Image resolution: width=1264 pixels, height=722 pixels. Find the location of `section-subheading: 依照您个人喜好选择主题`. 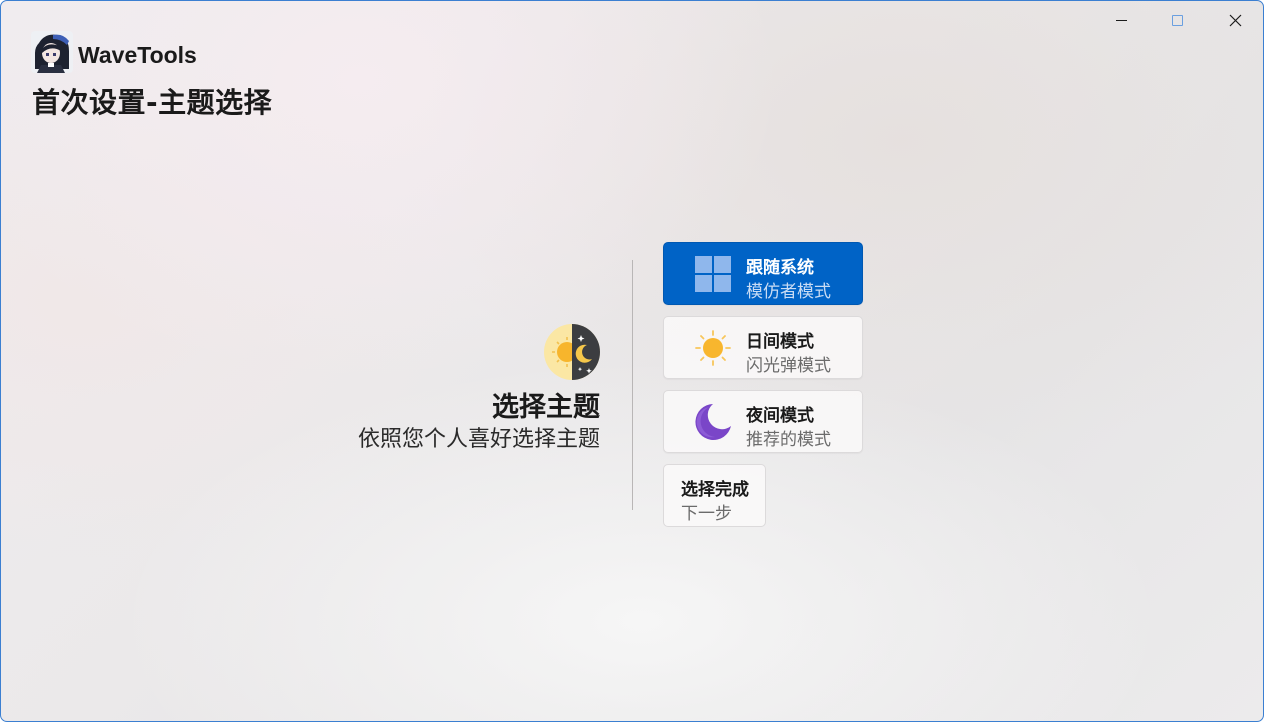

section-subheading: 依照您个人喜好选择主题 is located at coordinates (478, 439).